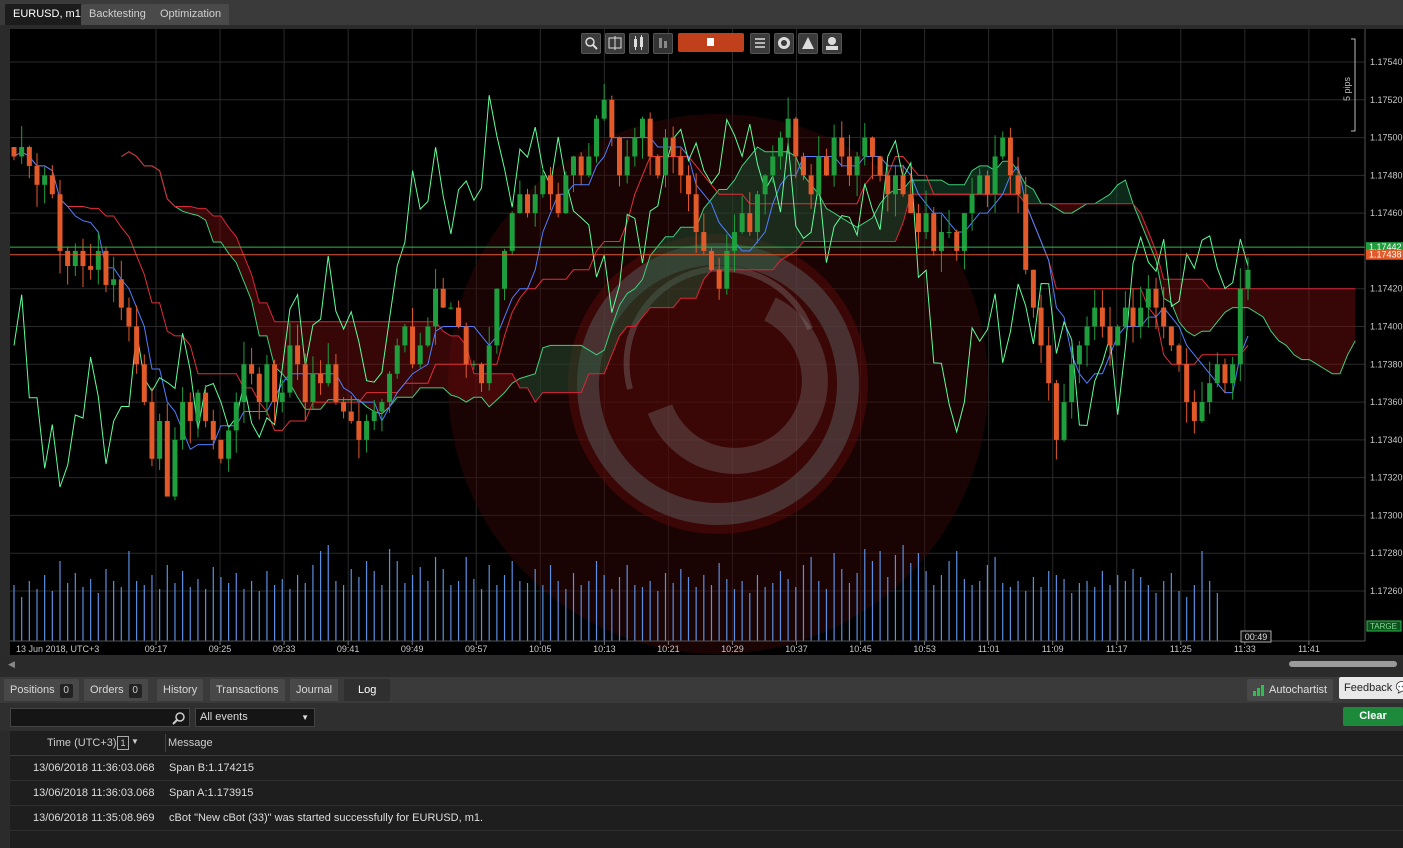  I want to click on drawing-icon, so click(808, 43).